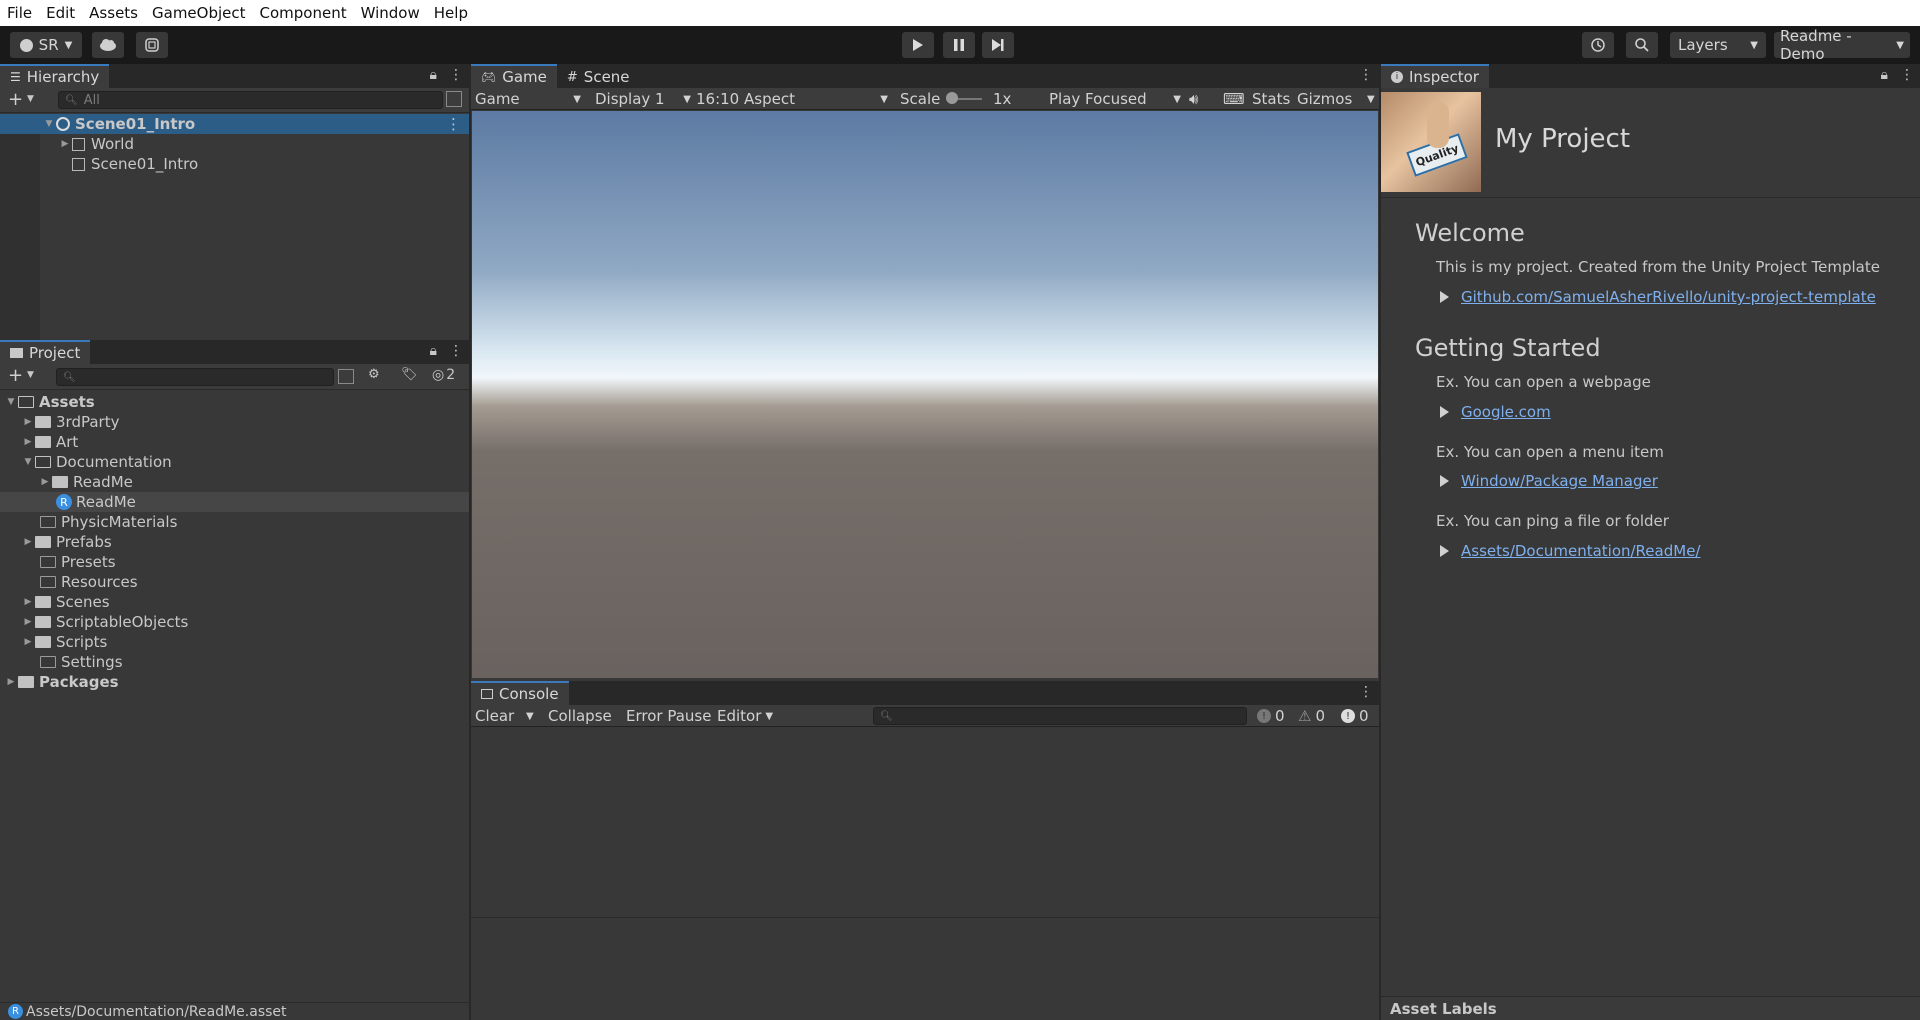 The height and width of the screenshot is (1020, 1920). Describe the element at coordinates (792, 99) in the screenshot. I see `aspect-dropdown: 16:10 Aspect ▼` at that location.